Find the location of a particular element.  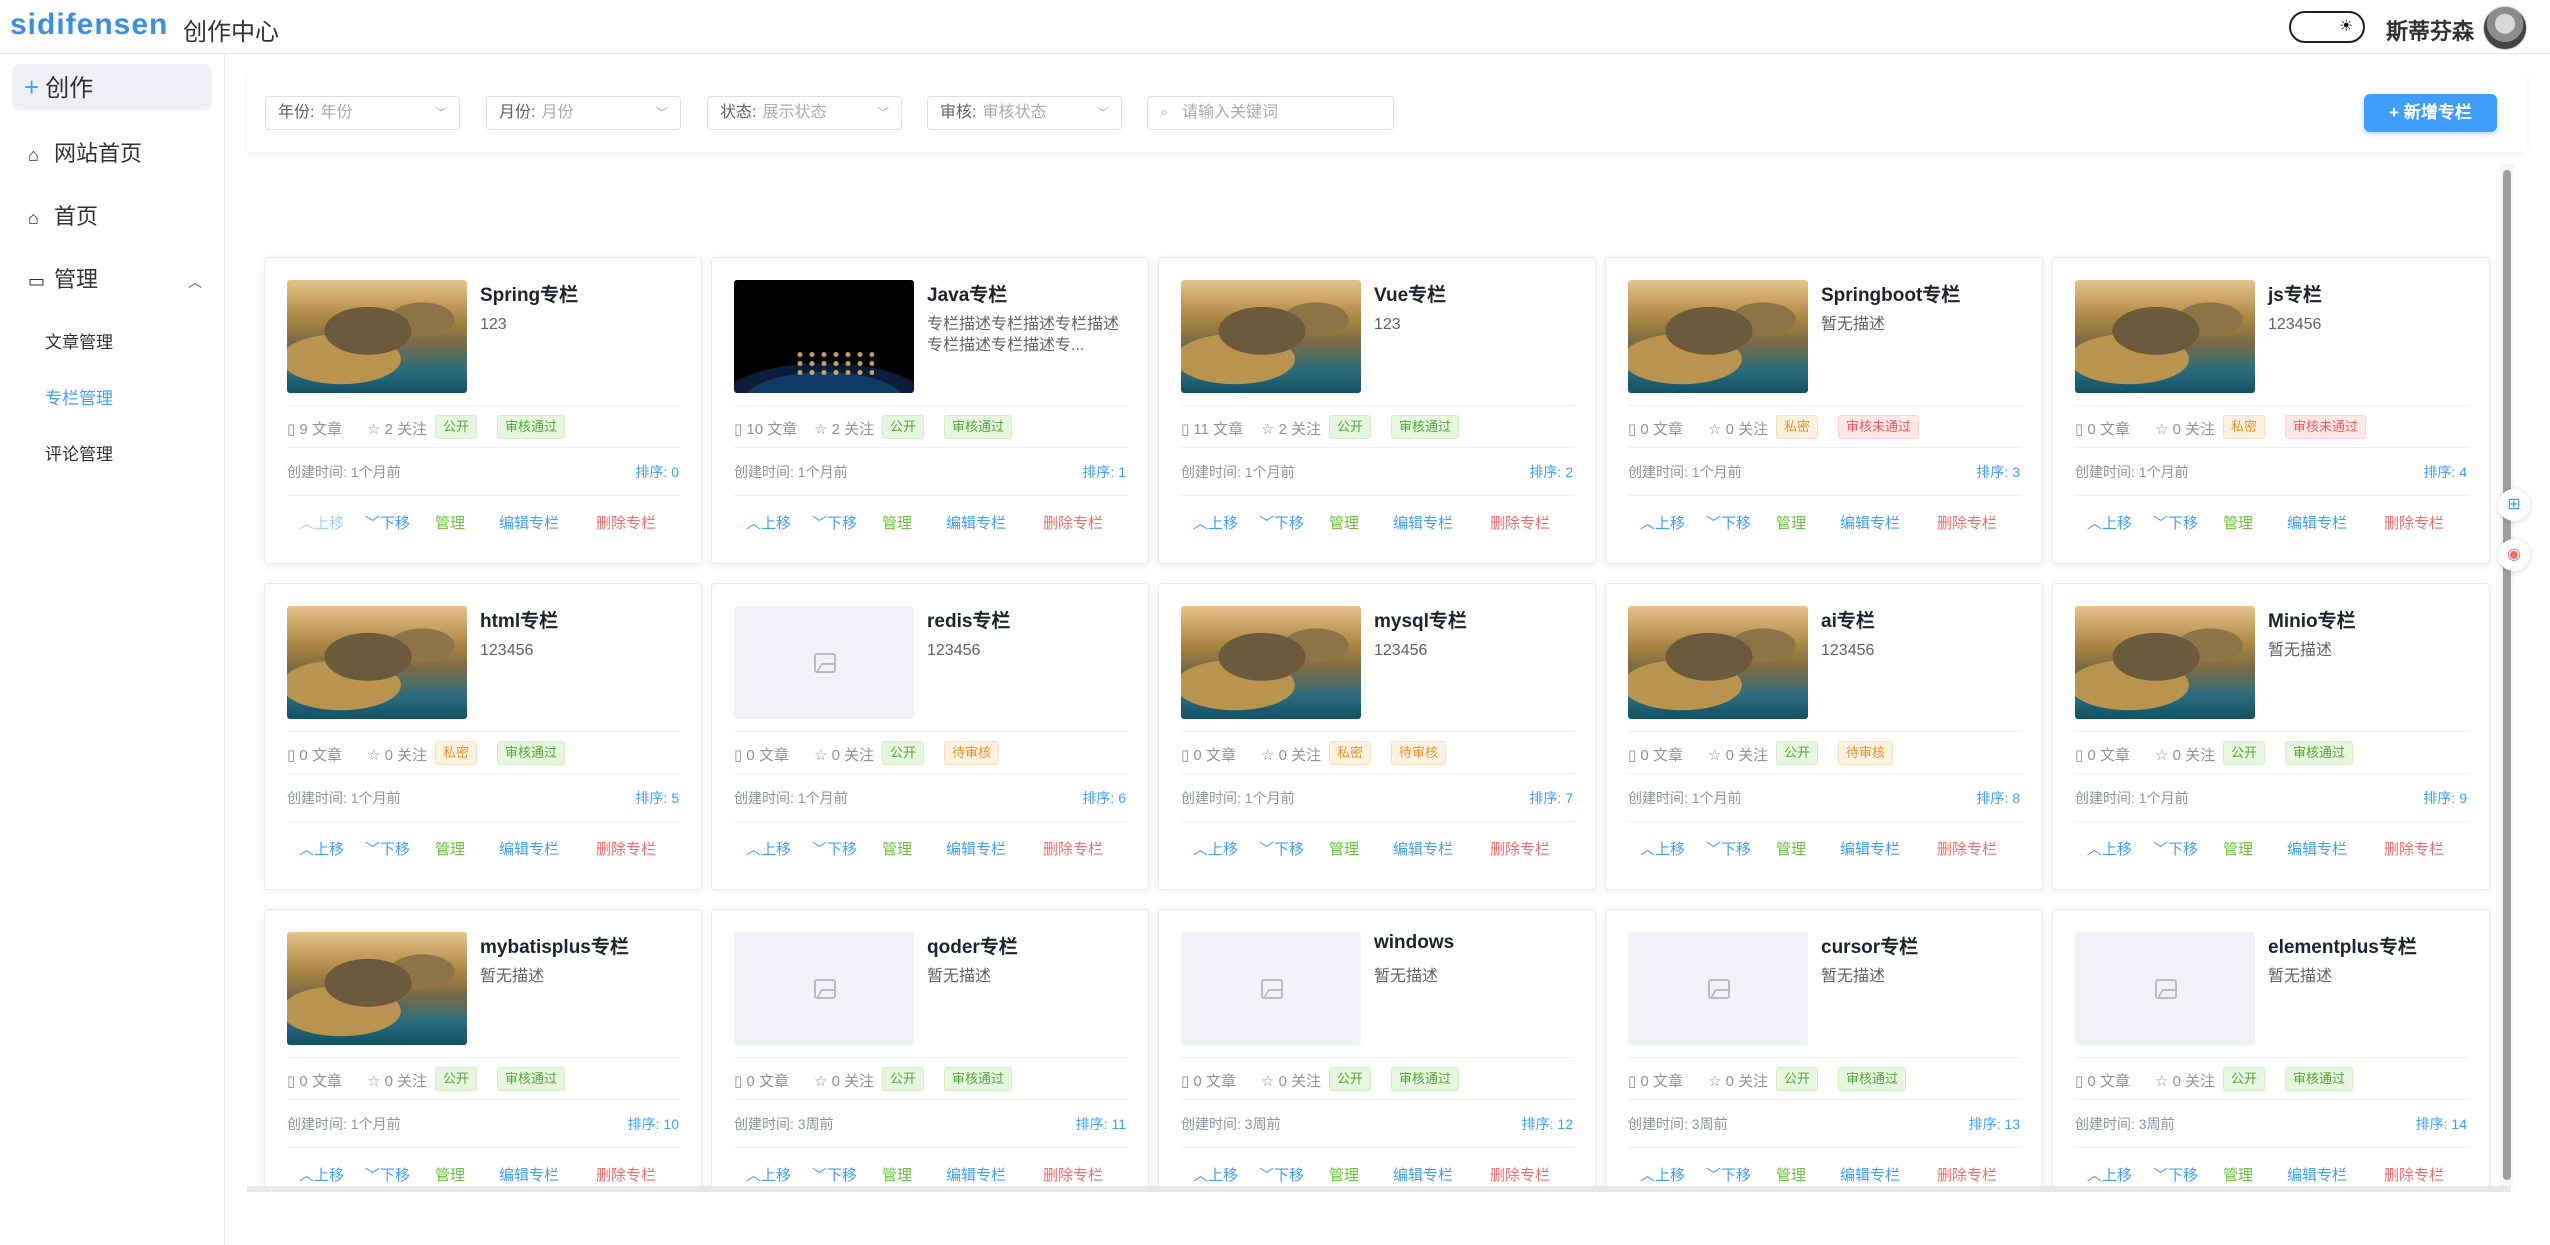

grid-icon: ⊞ is located at coordinates (2514, 505).